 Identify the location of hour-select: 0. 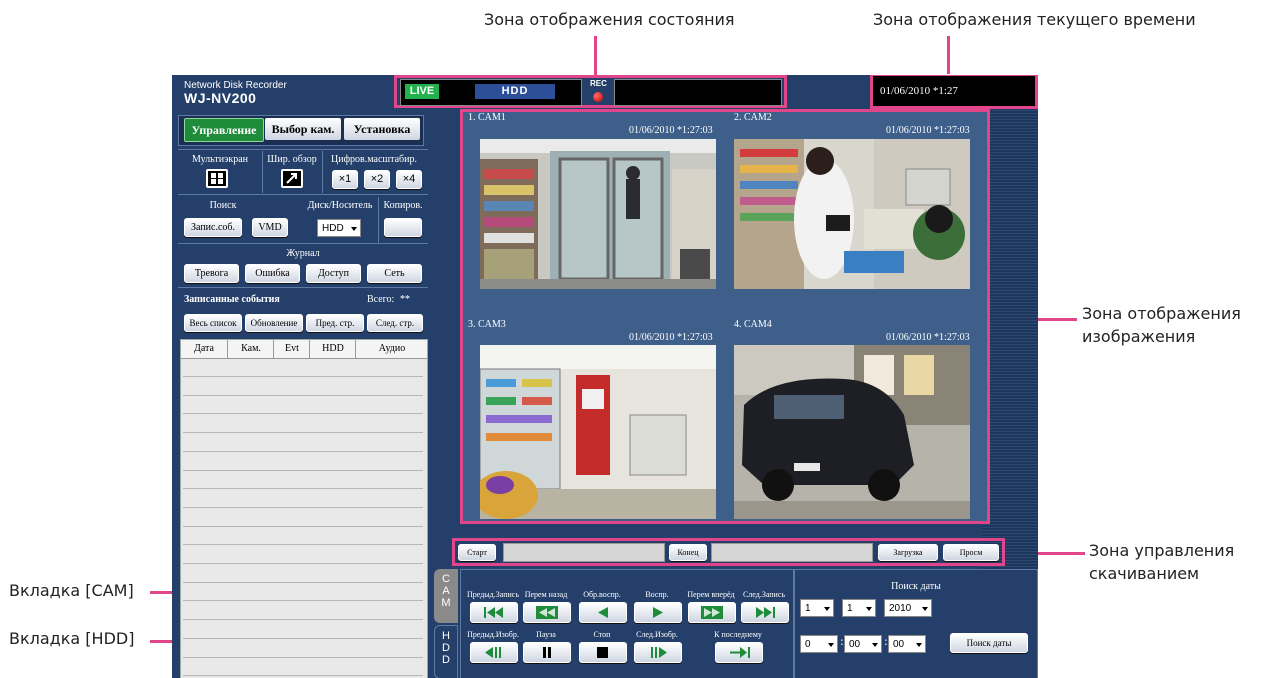
(819, 644).